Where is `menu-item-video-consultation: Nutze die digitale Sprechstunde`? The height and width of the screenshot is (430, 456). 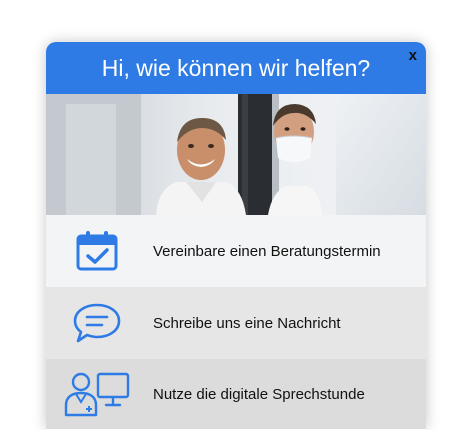
menu-item-video-consultation: Nutze die digitale Sprechstunde is located at coordinates (236, 394).